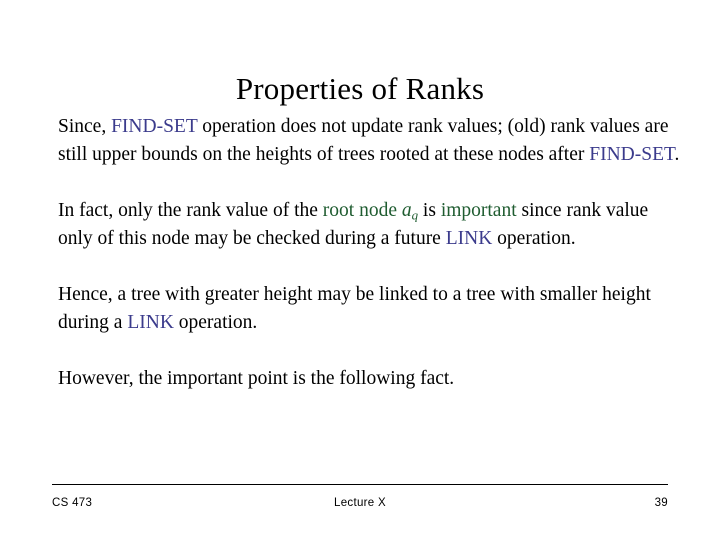 The image size is (720, 540). Describe the element at coordinates (429, 210) in the screenshot. I see `text-run: is` at that location.